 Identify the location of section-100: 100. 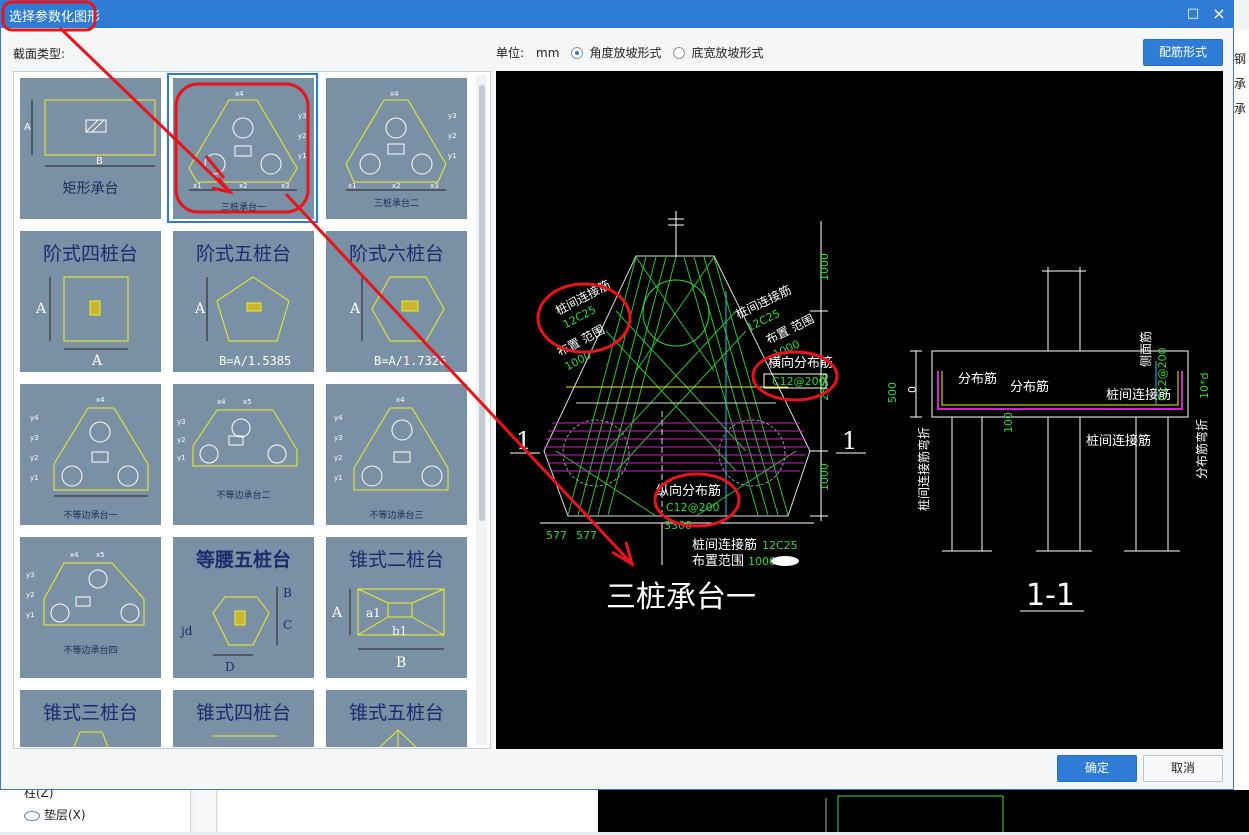
(1008, 422).